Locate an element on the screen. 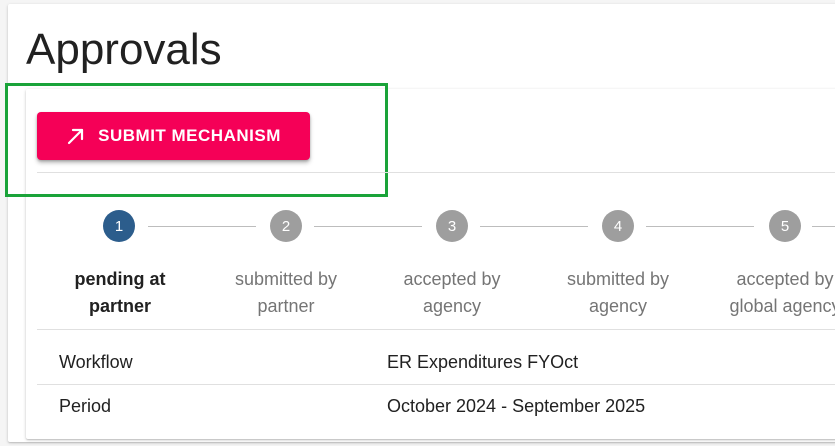  workflow-key: Workflow is located at coordinates (96, 362).